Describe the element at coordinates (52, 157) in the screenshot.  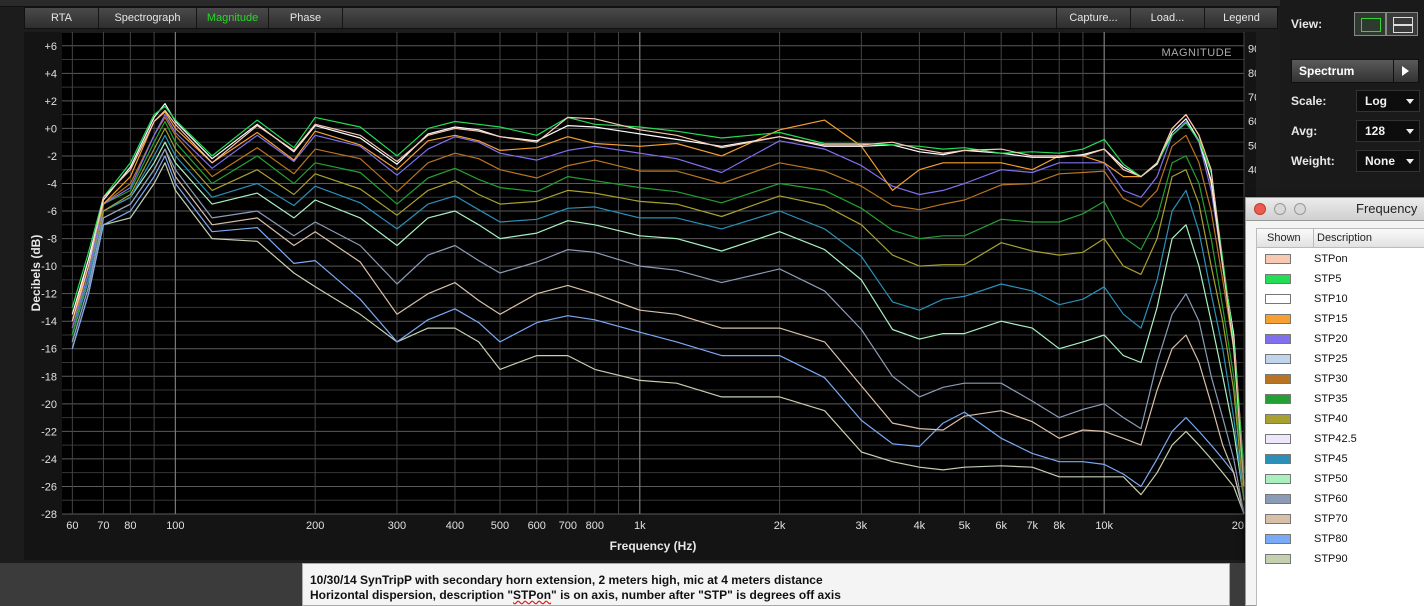
I see `y-tick-label: -2` at that location.